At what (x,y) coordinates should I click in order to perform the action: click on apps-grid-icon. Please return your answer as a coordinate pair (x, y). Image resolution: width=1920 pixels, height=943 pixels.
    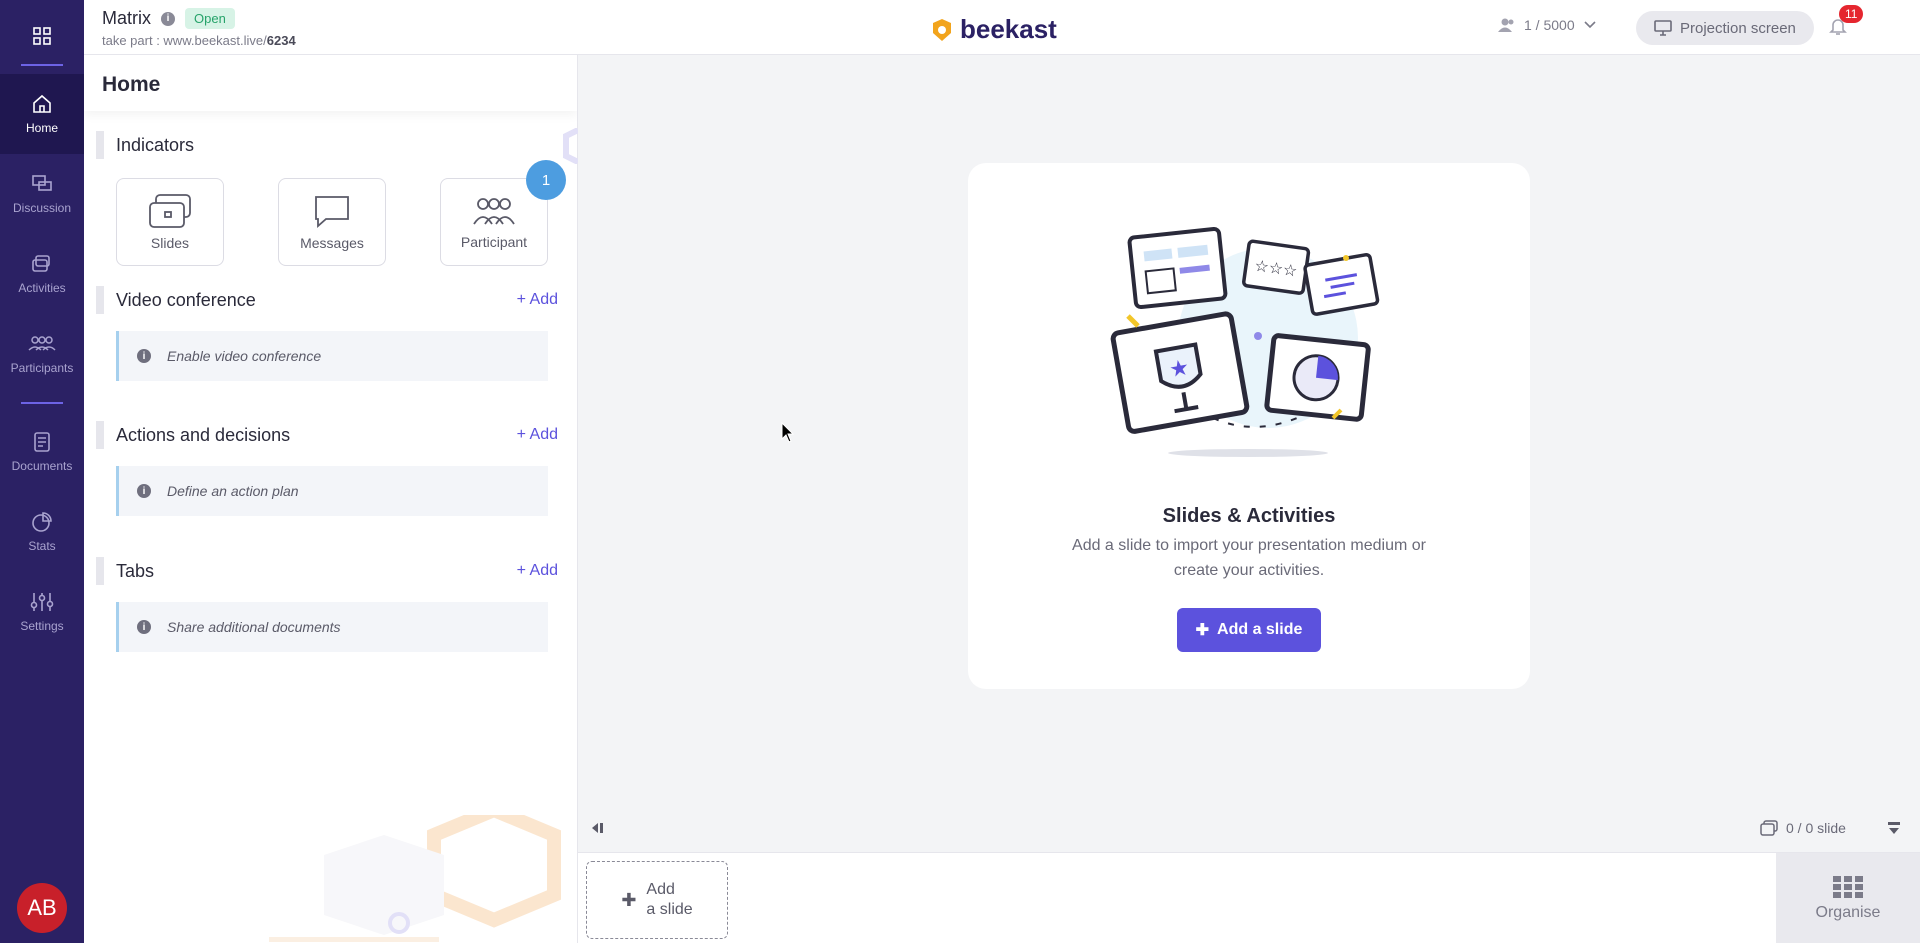
    Looking at the image, I should click on (42, 36).